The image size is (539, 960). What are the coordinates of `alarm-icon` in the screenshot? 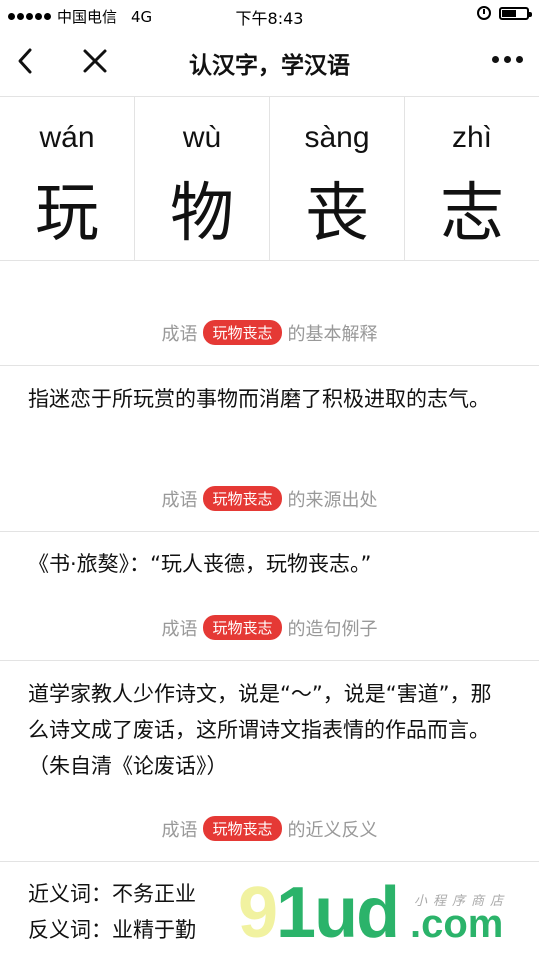 It's located at (484, 13).